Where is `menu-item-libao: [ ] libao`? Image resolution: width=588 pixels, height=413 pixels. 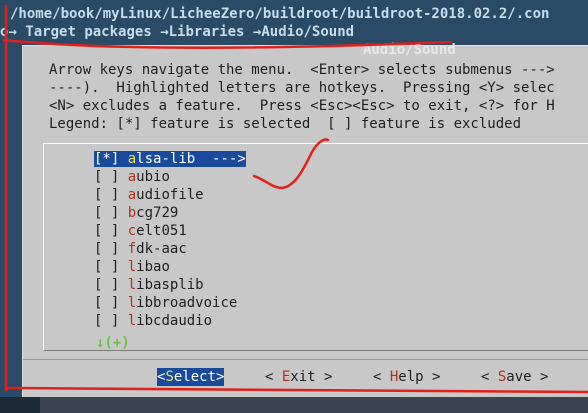
menu-item-libao: [ ] libao is located at coordinates (132, 267).